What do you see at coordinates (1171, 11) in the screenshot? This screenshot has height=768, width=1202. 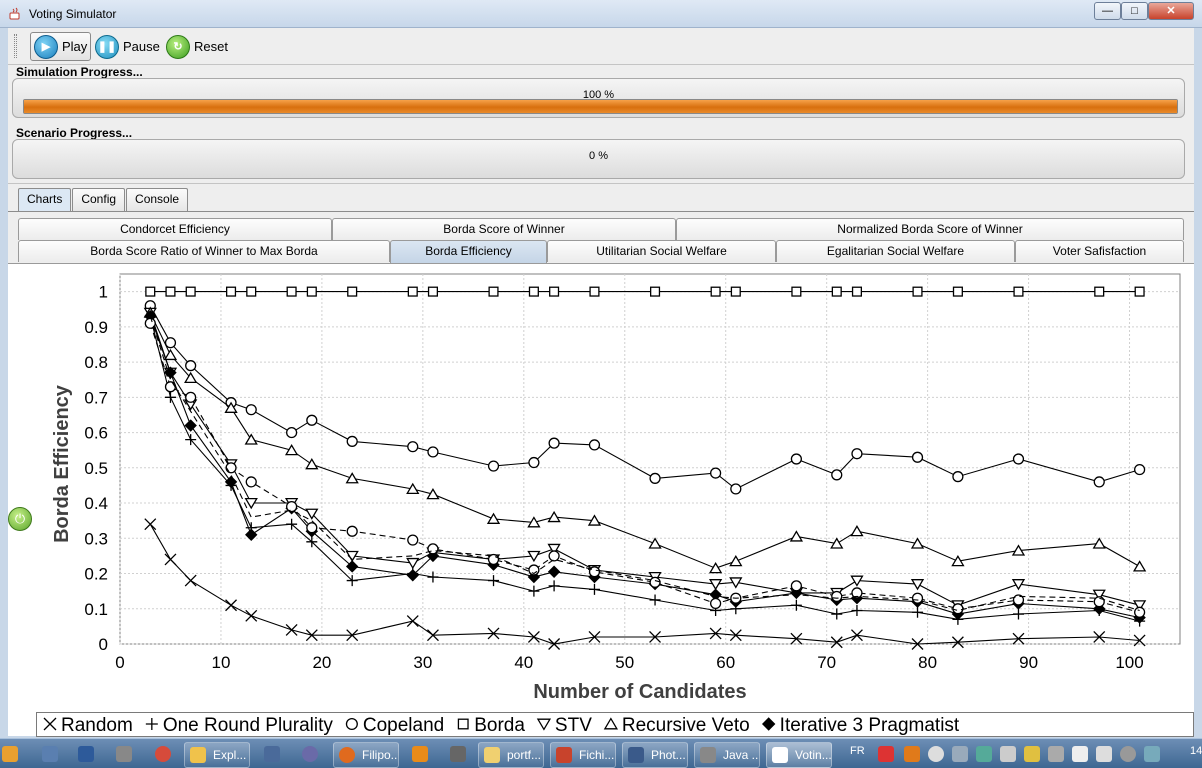 I see `close-button: ✕` at bounding box center [1171, 11].